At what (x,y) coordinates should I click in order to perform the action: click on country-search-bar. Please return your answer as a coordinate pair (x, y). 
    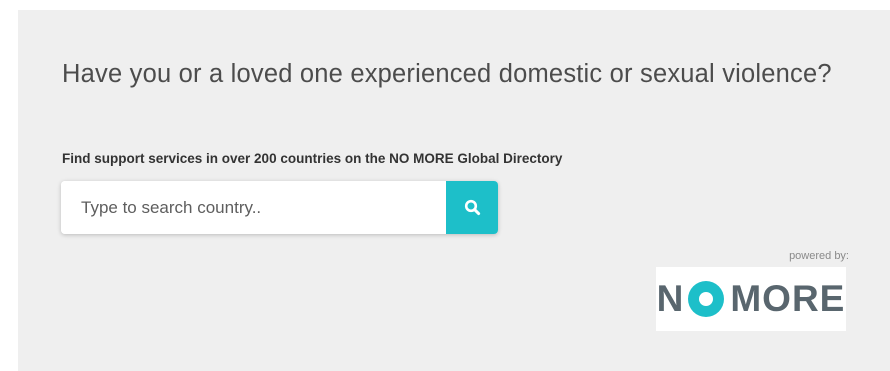
    Looking at the image, I should click on (279, 207).